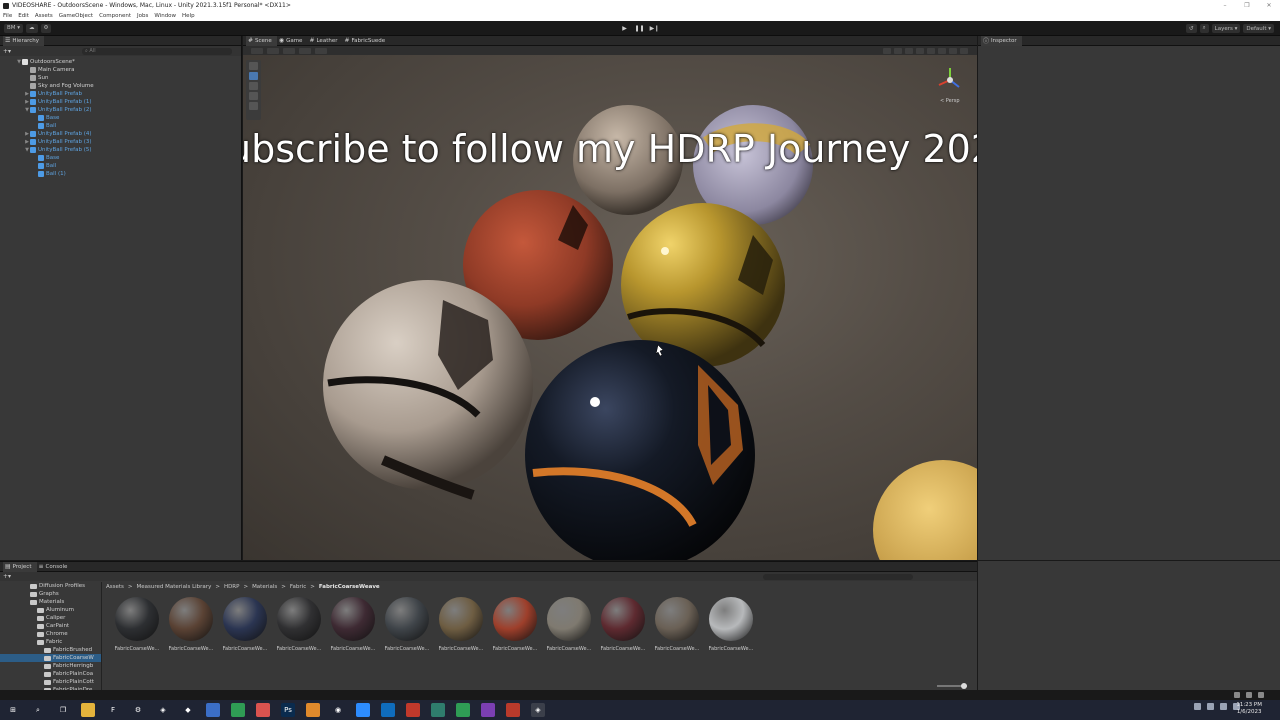 This screenshot has height=720, width=1280. I want to click on app-orange-icon, so click(313, 710).